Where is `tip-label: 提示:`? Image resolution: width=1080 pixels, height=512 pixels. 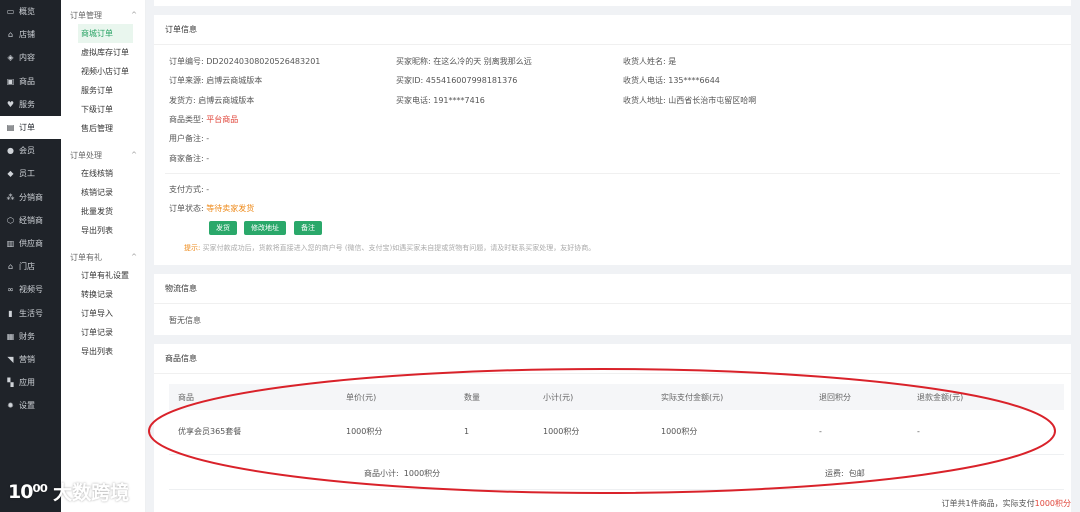 tip-label: 提示: is located at coordinates (192, 248).